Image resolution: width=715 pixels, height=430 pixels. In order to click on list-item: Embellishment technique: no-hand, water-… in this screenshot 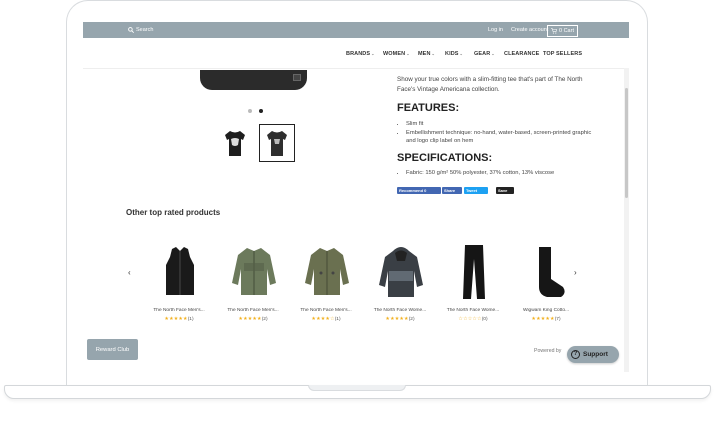, I will do `click(499, 137)`.